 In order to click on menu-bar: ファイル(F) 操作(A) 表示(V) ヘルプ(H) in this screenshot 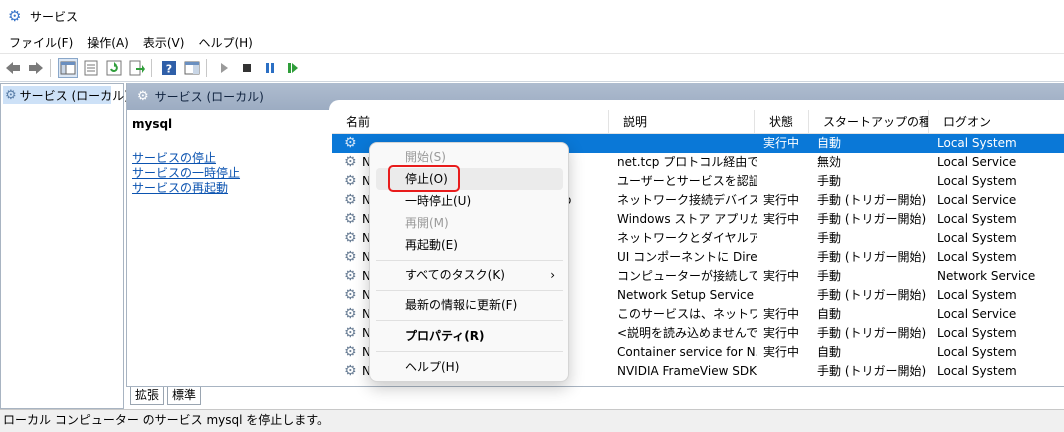, I will do `click(532, 43)`.